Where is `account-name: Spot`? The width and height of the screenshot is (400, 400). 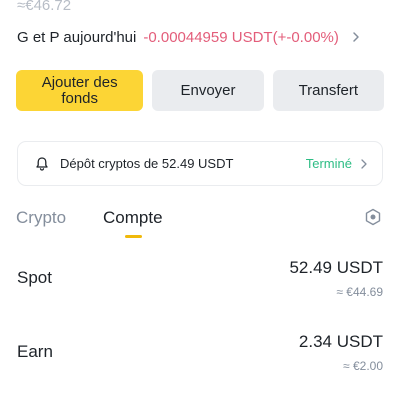
account-name: Spot is located at coordinates (34, 277).